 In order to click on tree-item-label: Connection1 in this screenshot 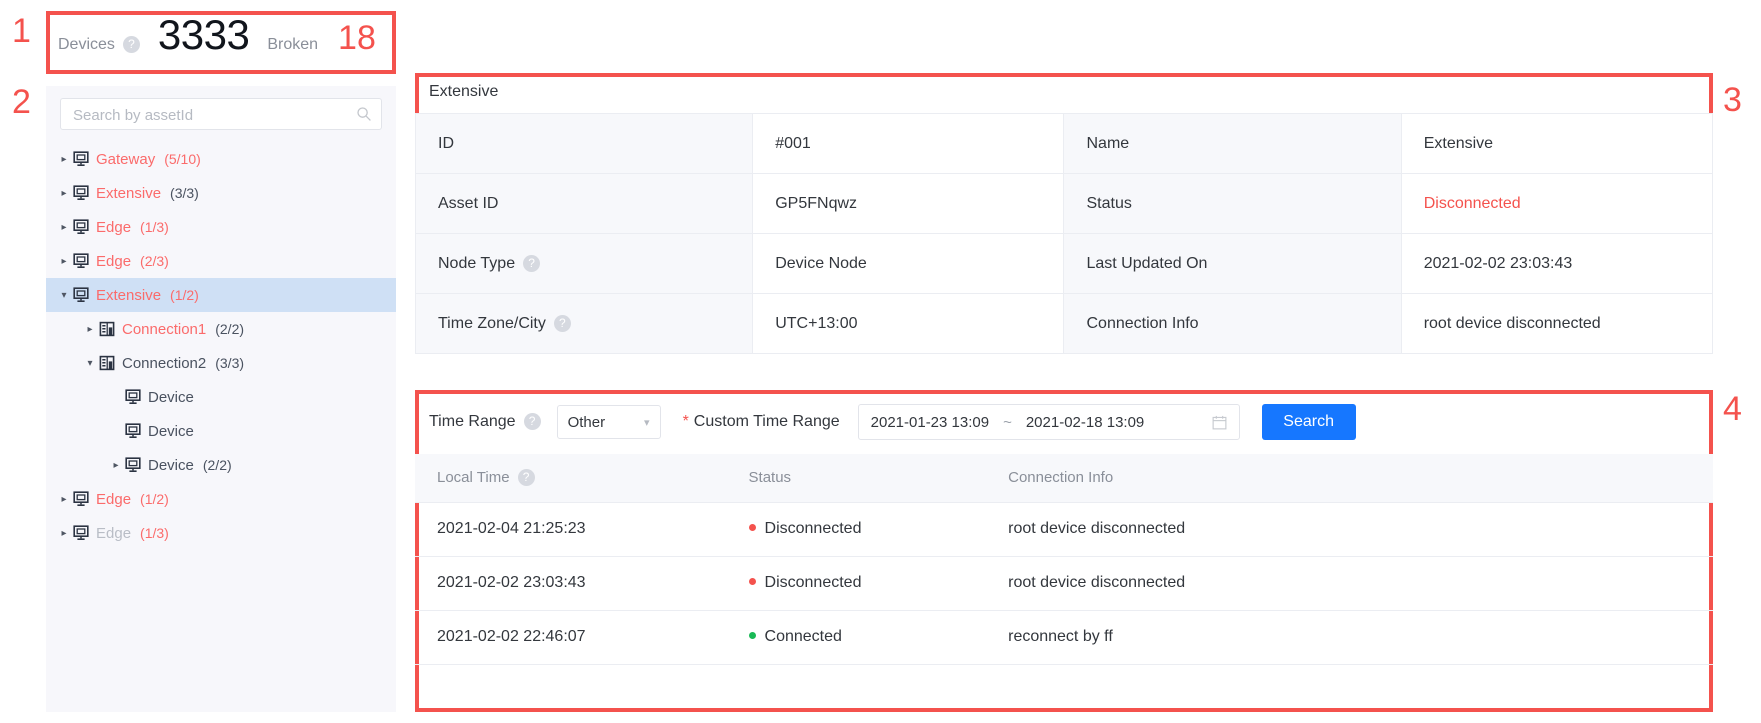, I will do `click(164, 329)`.